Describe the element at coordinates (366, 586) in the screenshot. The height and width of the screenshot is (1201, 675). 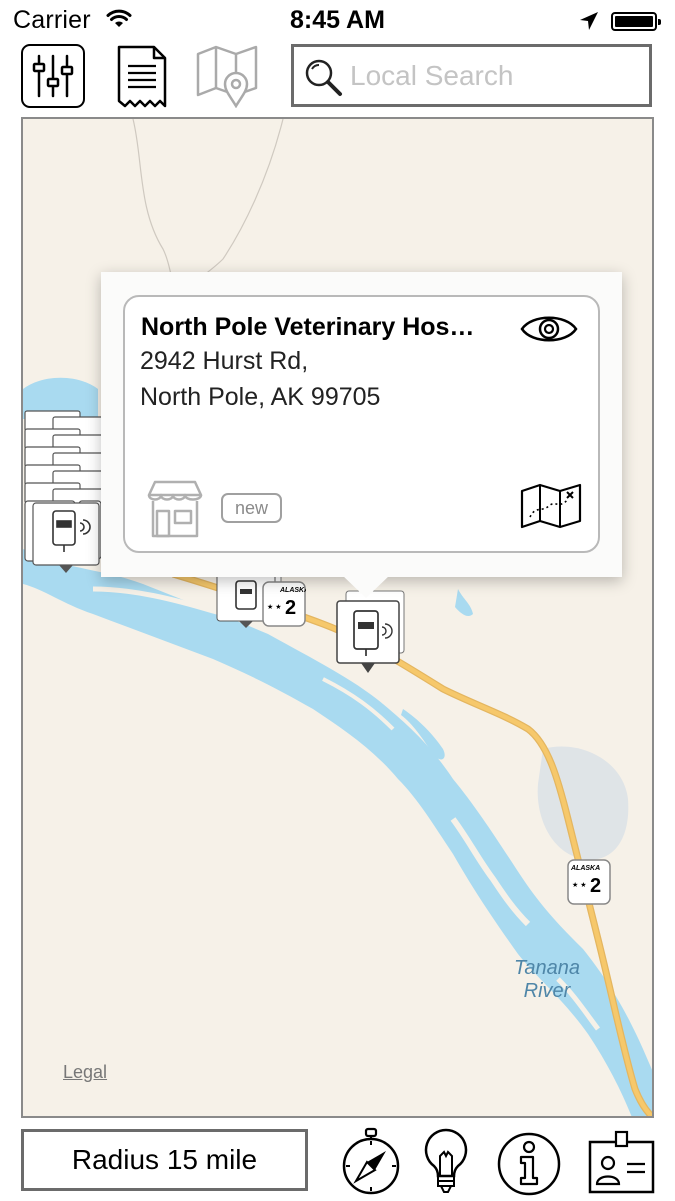
I see `callout-pointer` at that location.